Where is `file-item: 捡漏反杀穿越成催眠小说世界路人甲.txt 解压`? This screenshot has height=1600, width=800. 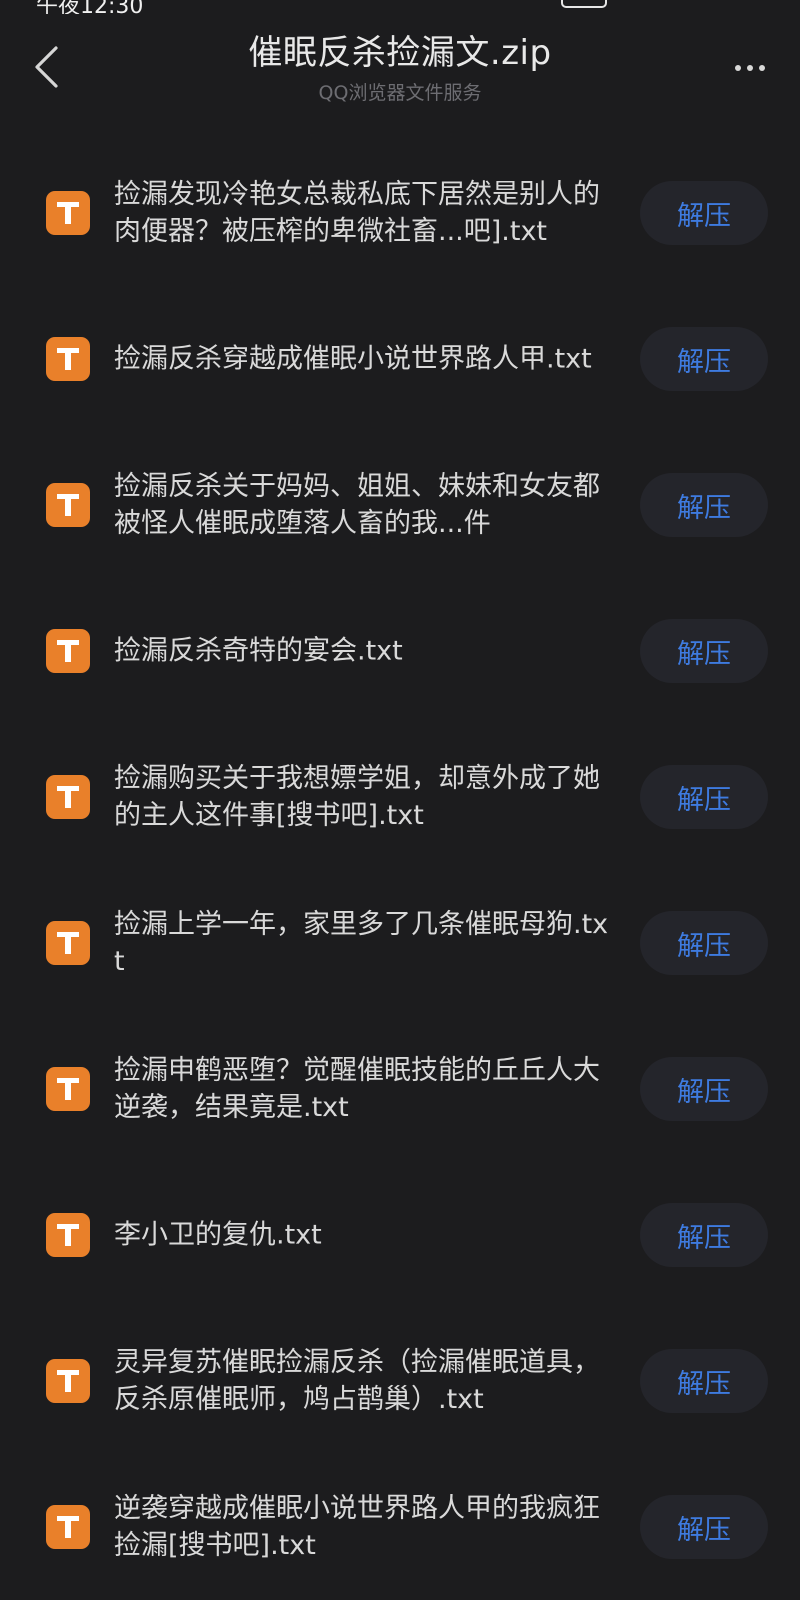
file-item: 捡漏反杀穿越成催眠小说世界路人甲.txt 解压 is located at coordinates (400, 359).